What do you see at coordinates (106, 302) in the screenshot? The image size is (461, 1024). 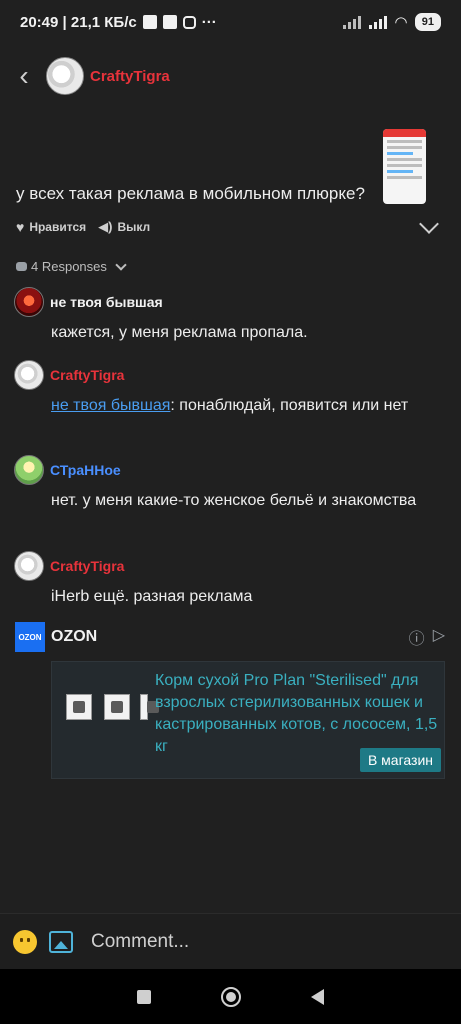 I see `commenter-name: не твоя бывшая` at bounding box center [106, 302].